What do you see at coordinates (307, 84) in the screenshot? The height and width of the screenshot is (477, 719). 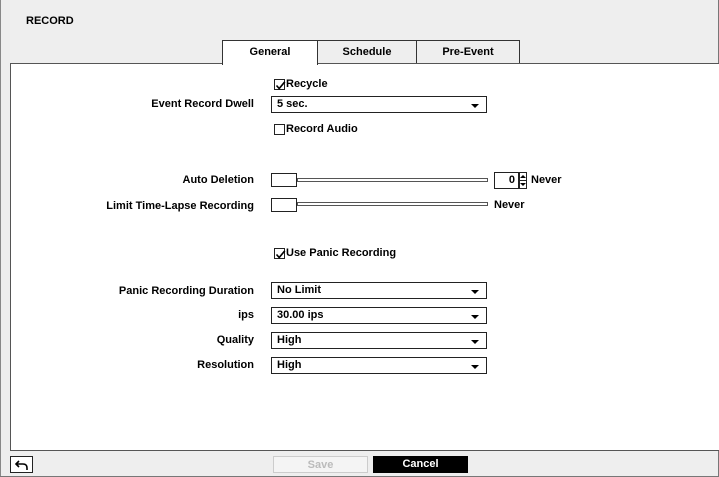 I see `recycle-label: Recycle` at bounding box center [307, 84].